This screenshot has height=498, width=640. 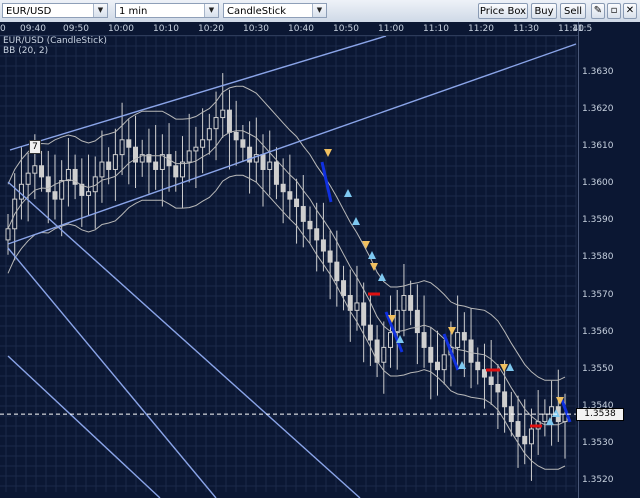 What do you see at coordinates (55, 10) in the screenshot?
I see `symbol-select: EUR/USD ▼` at bounding box center [55, 10].